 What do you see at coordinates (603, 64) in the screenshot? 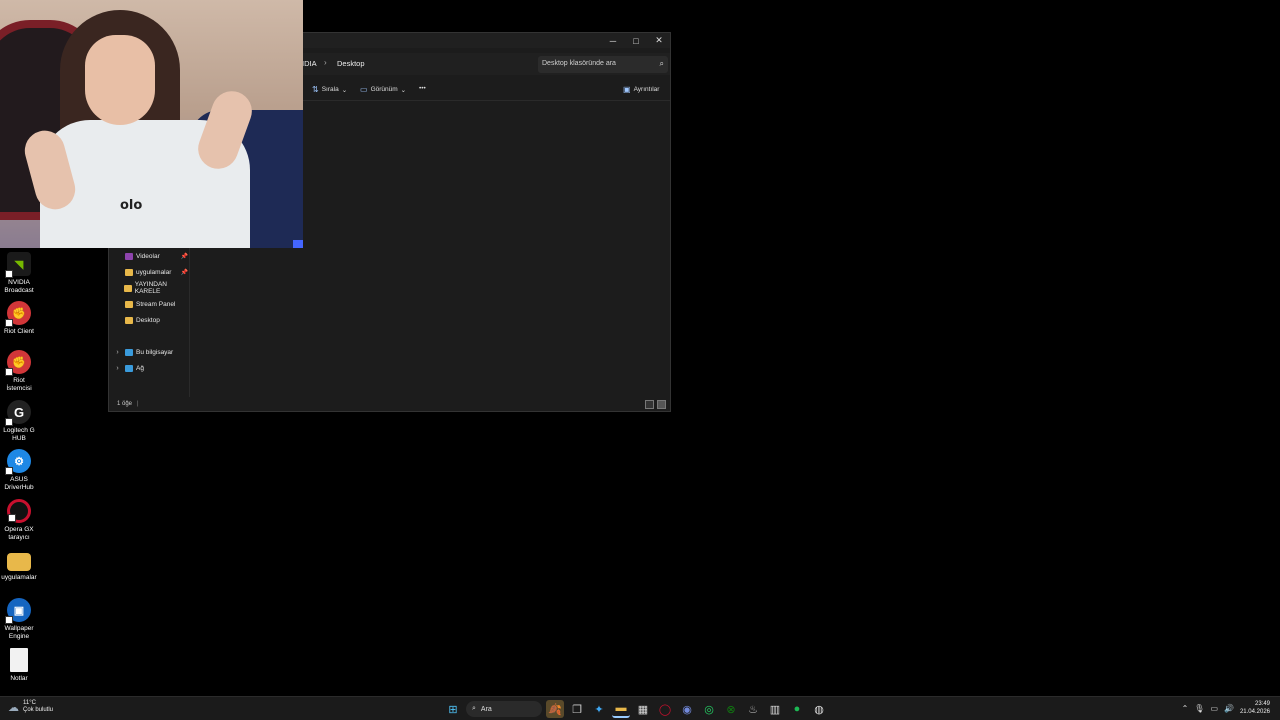
I see `search-input: Desktop klasöründe ara ⌕` at bounding box center [603, 64].